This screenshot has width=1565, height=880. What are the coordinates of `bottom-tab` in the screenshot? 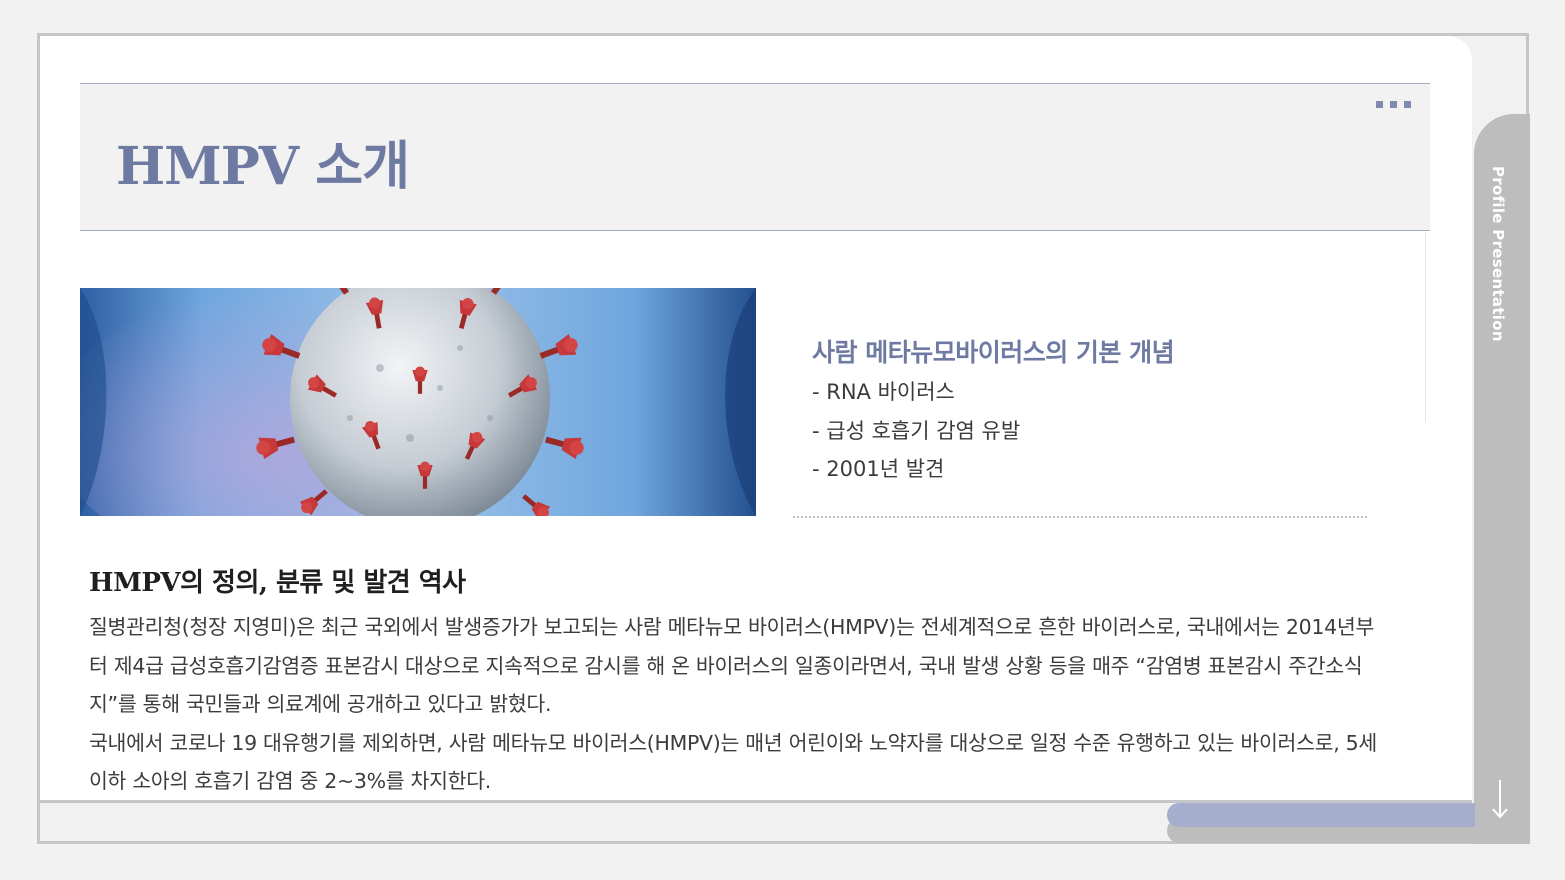 It's located at (1321, 815).